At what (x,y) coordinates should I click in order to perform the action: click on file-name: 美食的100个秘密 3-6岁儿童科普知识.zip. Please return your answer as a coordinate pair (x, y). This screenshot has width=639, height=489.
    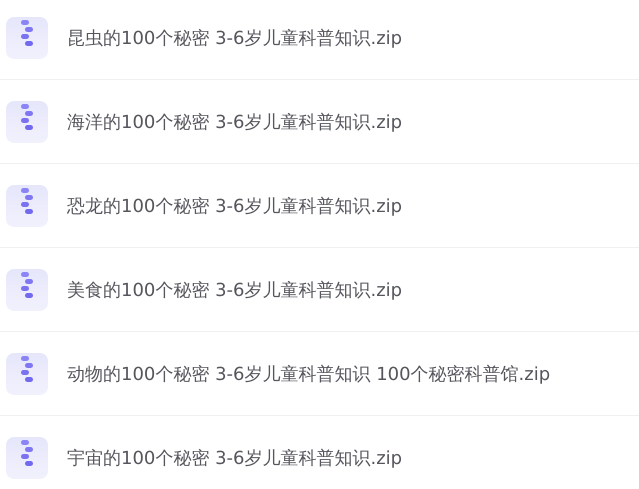
    Looking at the image, I should click on (234, 290).